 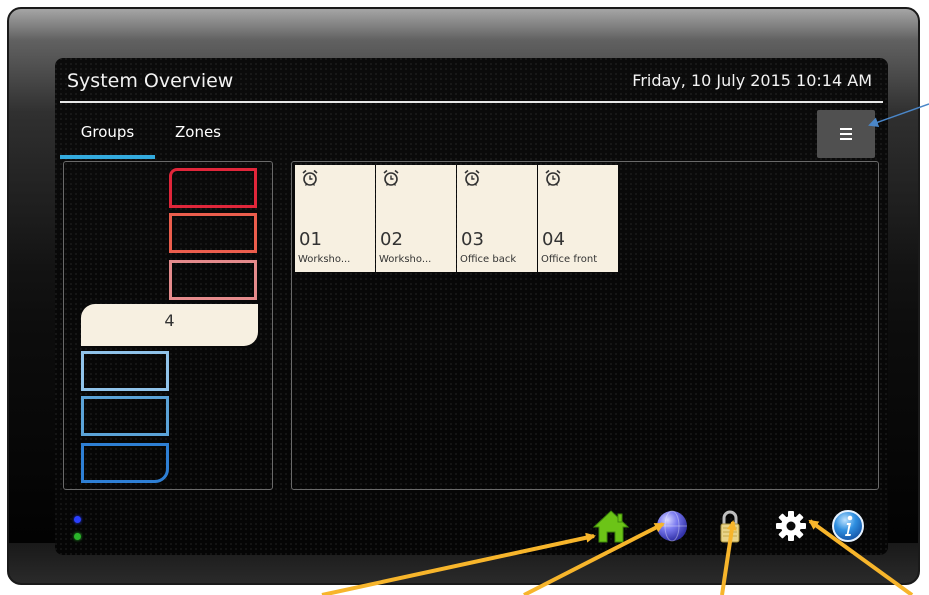 I want to click on overflow-menu-button, so click(x=846, y=134).